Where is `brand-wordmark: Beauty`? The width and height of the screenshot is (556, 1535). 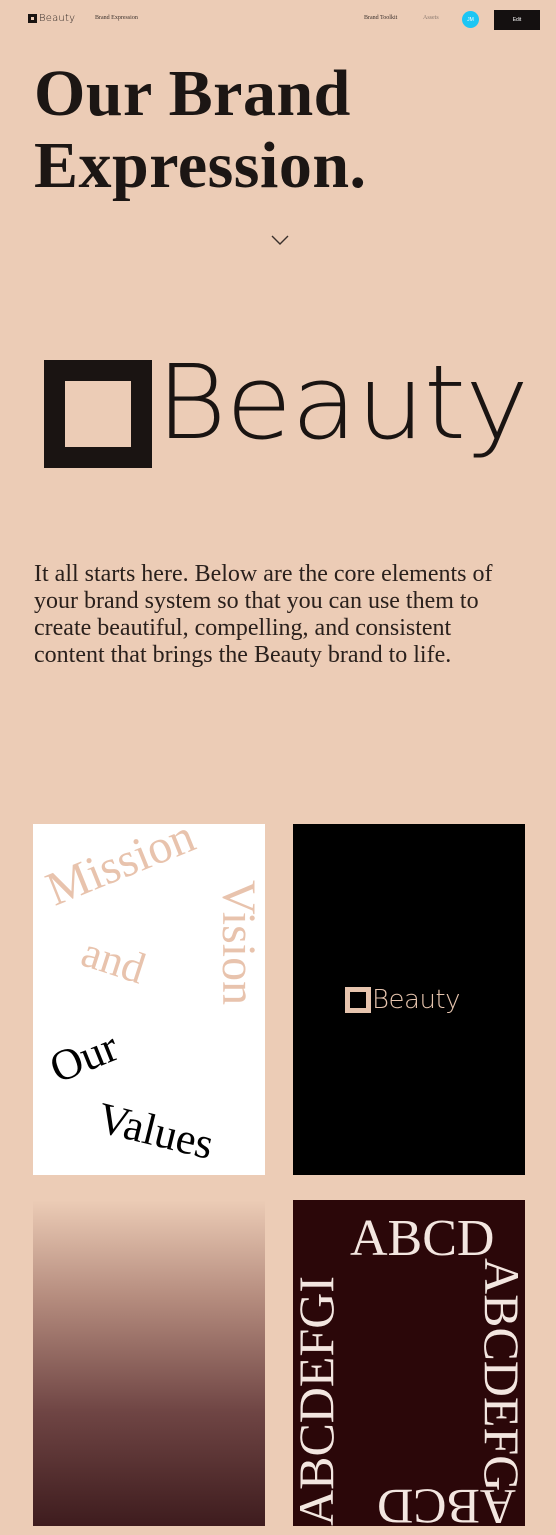 brand-wordmark: Beauty is located at coordinates (342, 403).